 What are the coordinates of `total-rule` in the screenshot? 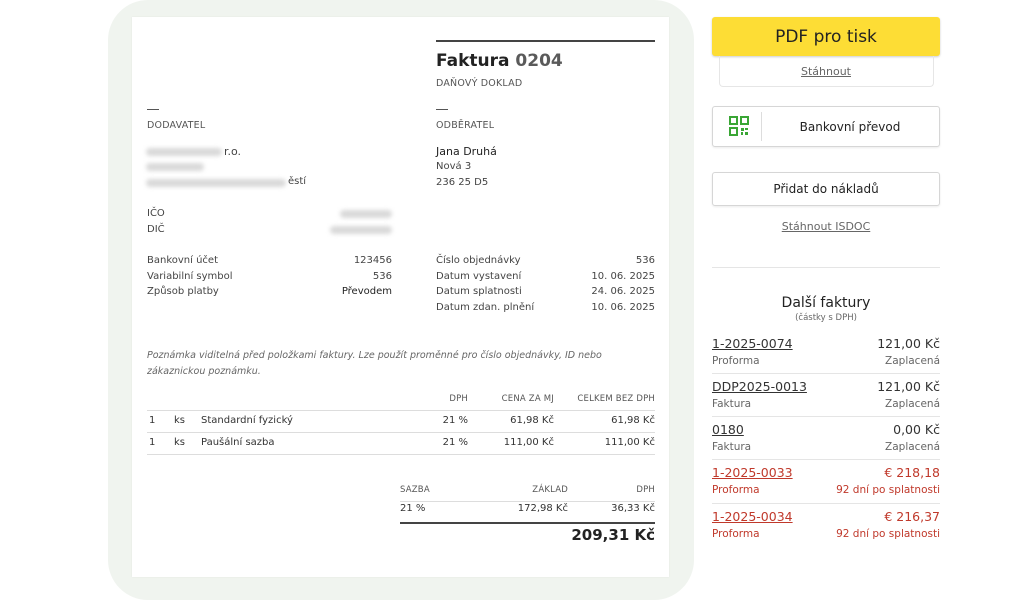 It's located at (527, 523).